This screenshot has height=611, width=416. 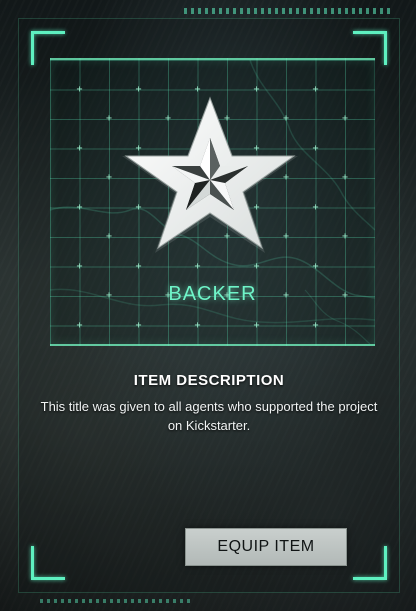 I want to click on star-badge-icon, so click(x=210, y=173).